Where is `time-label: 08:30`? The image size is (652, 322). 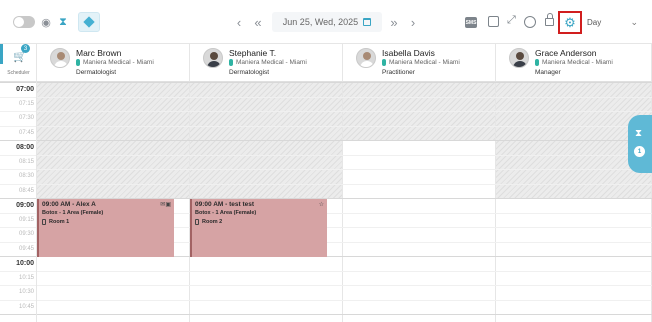 time-label: 08:30 is located at coordinates (26, 176).